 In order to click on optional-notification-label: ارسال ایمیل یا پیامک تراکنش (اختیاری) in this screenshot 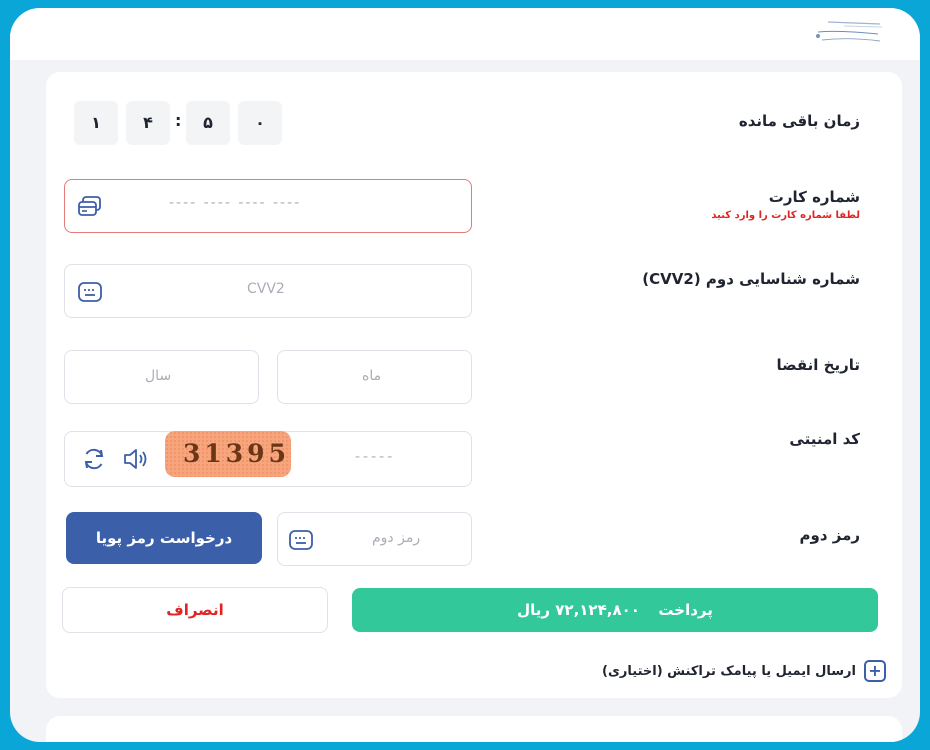, I will do `click(729, 671)`.